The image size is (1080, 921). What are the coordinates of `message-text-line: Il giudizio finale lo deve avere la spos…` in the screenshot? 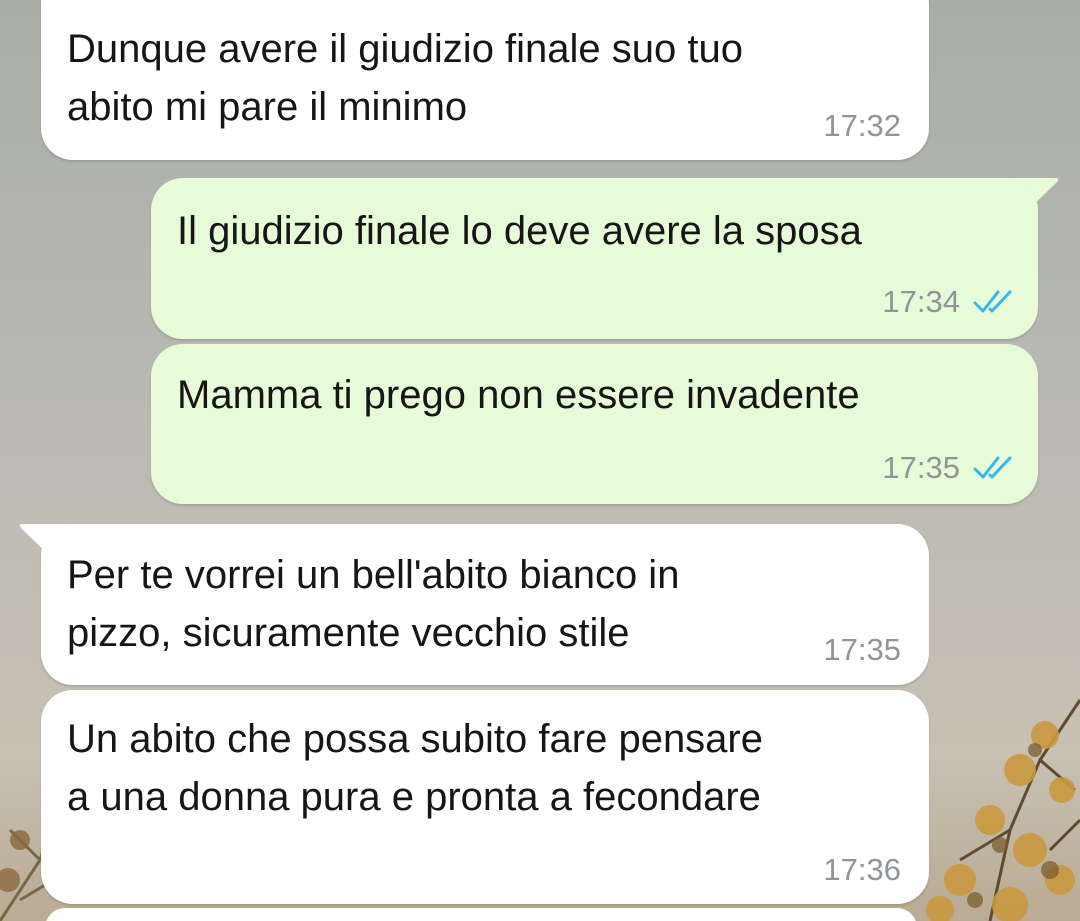 It's located at (519, 231).